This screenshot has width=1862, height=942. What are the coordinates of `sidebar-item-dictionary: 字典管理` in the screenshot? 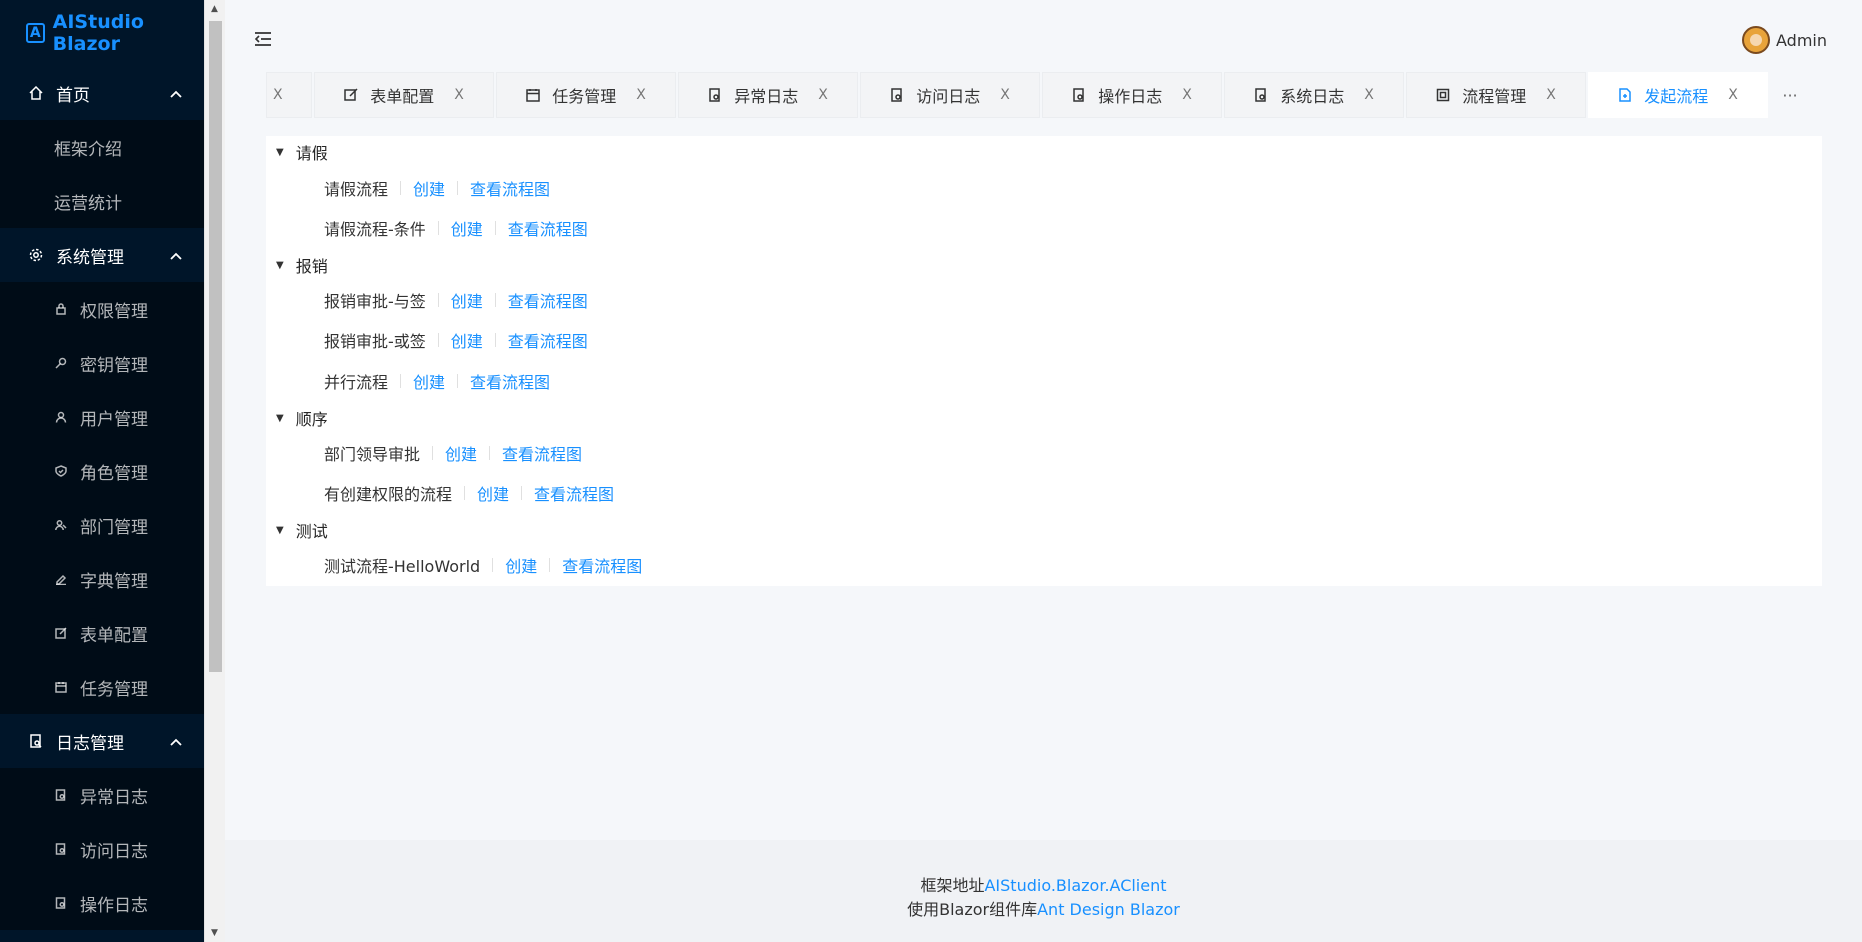 It's located at (102, 579).